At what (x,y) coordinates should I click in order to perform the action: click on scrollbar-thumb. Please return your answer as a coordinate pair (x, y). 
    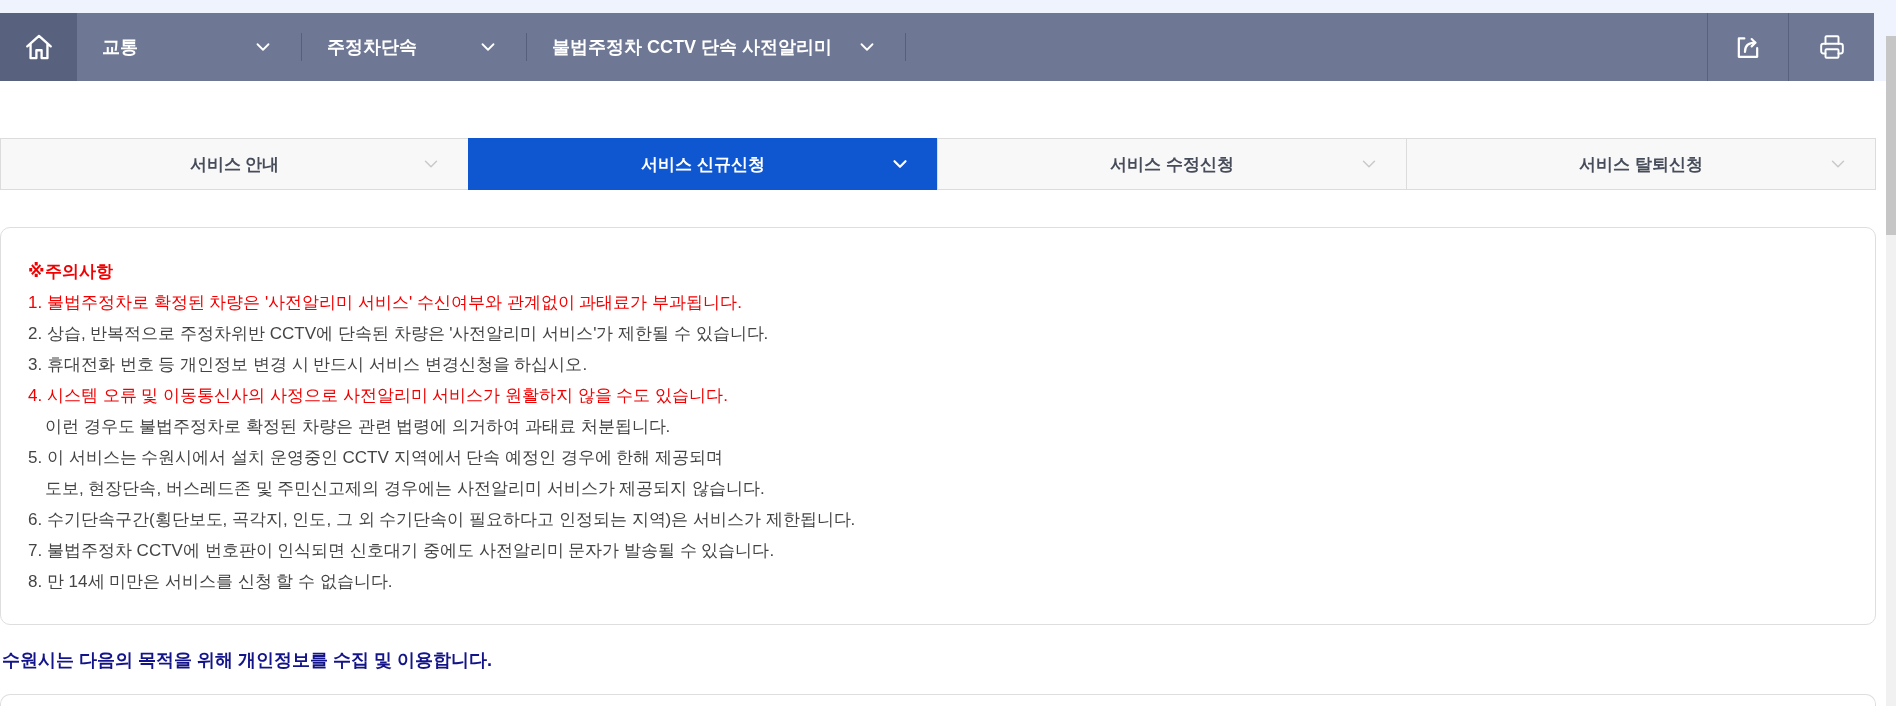
    Looking at the image, I should click on (1891, 135).